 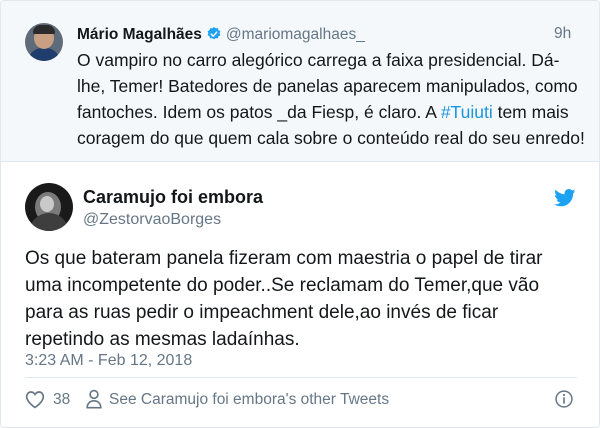 What do you see at coordinates (108, 361) in the screenshot?
I see `tweet-date: 3:23 AM - Feb 12, 2018` at bounding box center [108, 361].